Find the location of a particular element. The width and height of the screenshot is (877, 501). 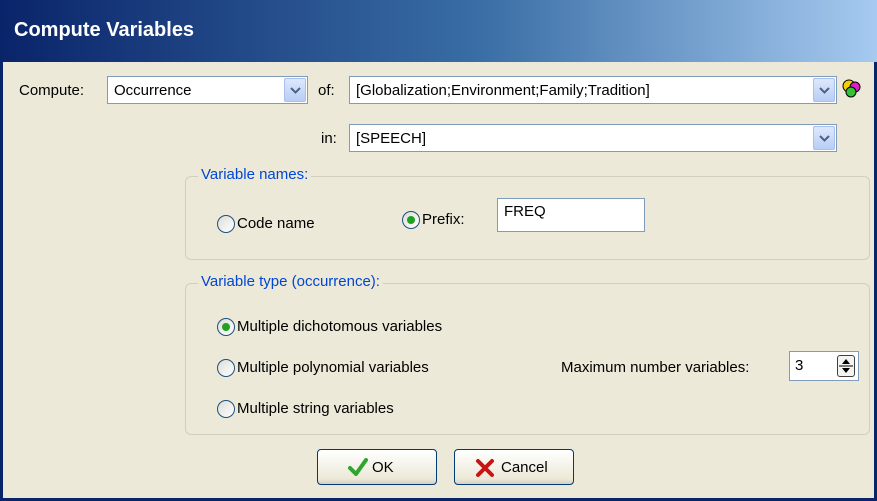

code-name-radio is located at coordinates (226, 224).